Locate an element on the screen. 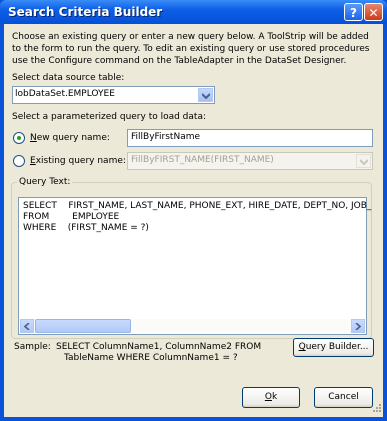 Image resolution: width=387 pixels, height=421 pixels. query-line-3: WHERE (FIRST_NAME = ?) is located at coordinates (86, 228).